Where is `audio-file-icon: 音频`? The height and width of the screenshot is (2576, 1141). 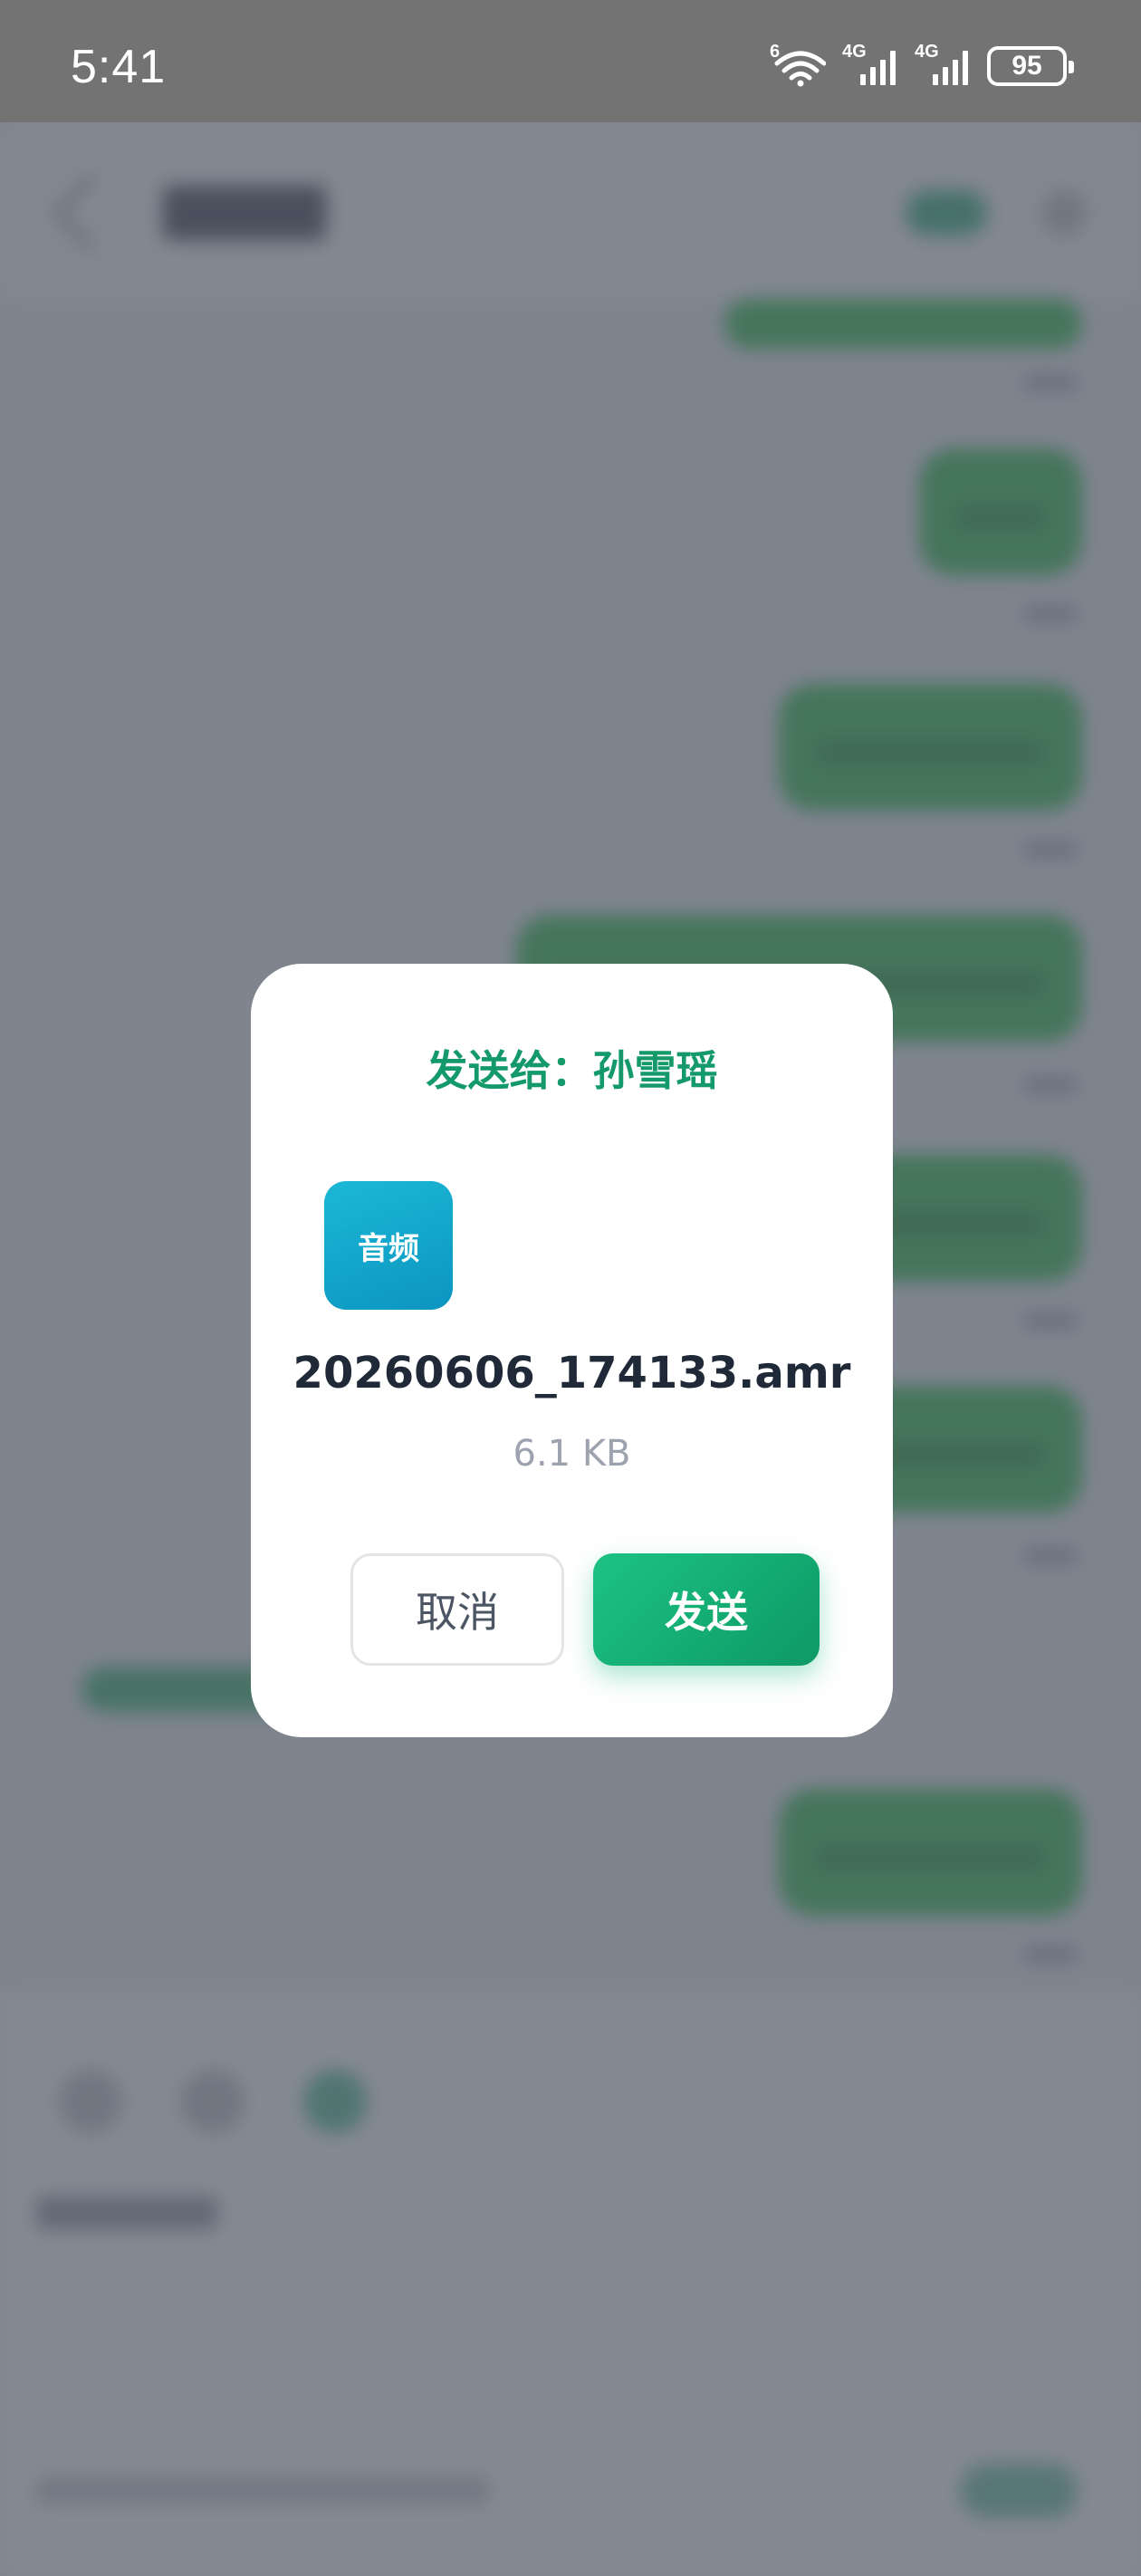
audio-file-icon: 音频 is located at coordinates (388, 1245).